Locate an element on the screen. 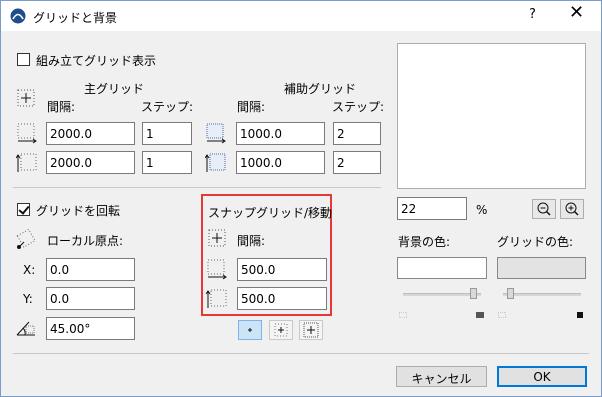 The image size is (602, 397). grid-color-label: グリッドの色: is located at coordinates (535, 242).